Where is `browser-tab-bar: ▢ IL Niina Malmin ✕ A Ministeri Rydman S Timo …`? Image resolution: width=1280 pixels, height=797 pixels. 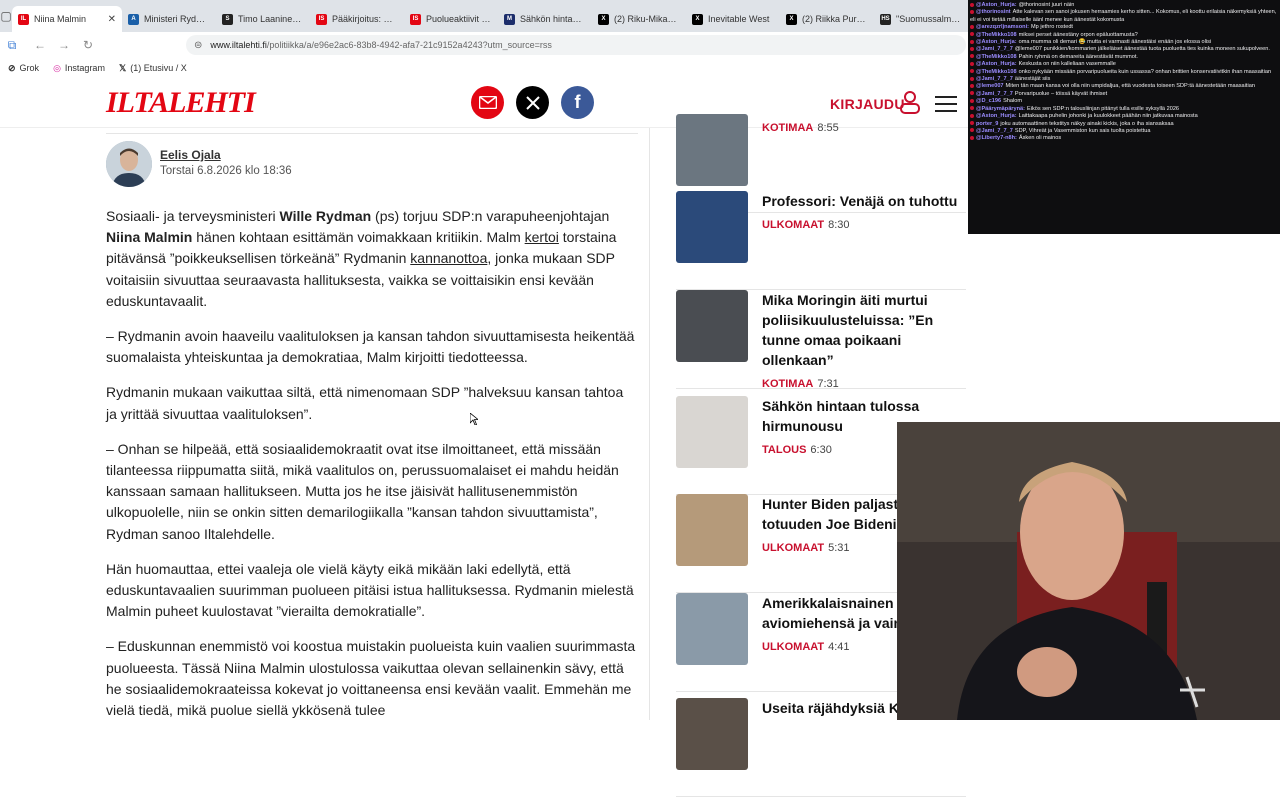 browser-tab-bar: ▢ IL Niina Malmin ✕ A Ministeri Rydman S Timo … is located at coordinates (484, 16).